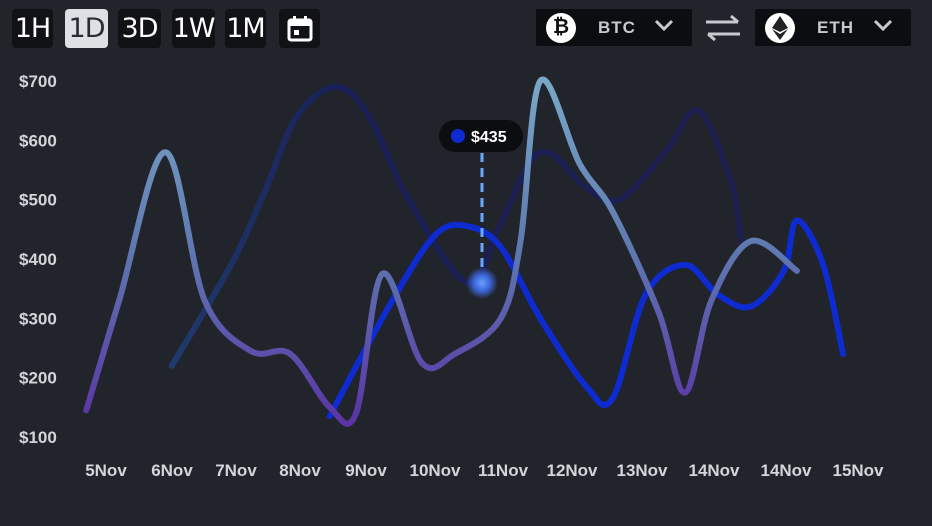 The width and height of the screenshot is (932, 526). Describe the element at coordinates (572, 470) in the screenshot. I see `x-tick-label: 12Nov` at that location.